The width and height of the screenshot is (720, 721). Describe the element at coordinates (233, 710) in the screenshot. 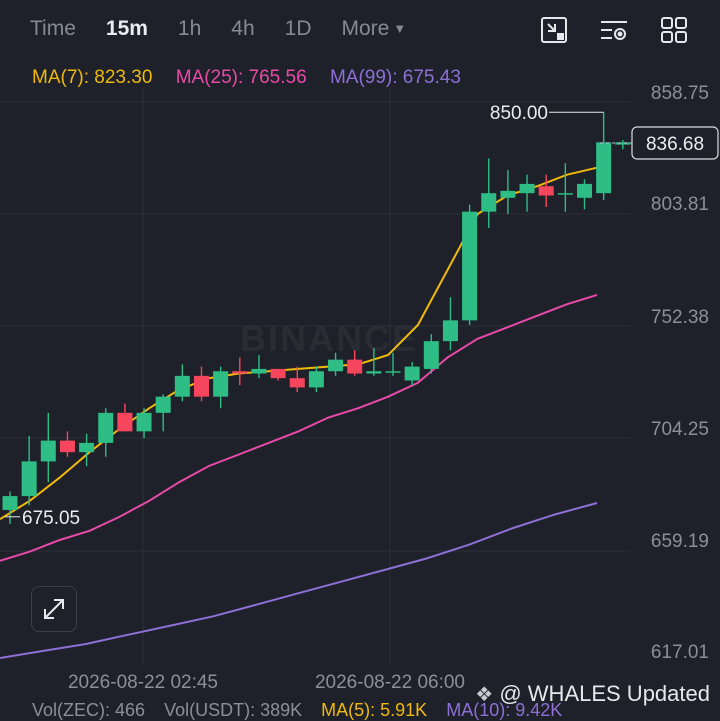

I see `vol-usdt: Vol(USDT): 389K` at that location.